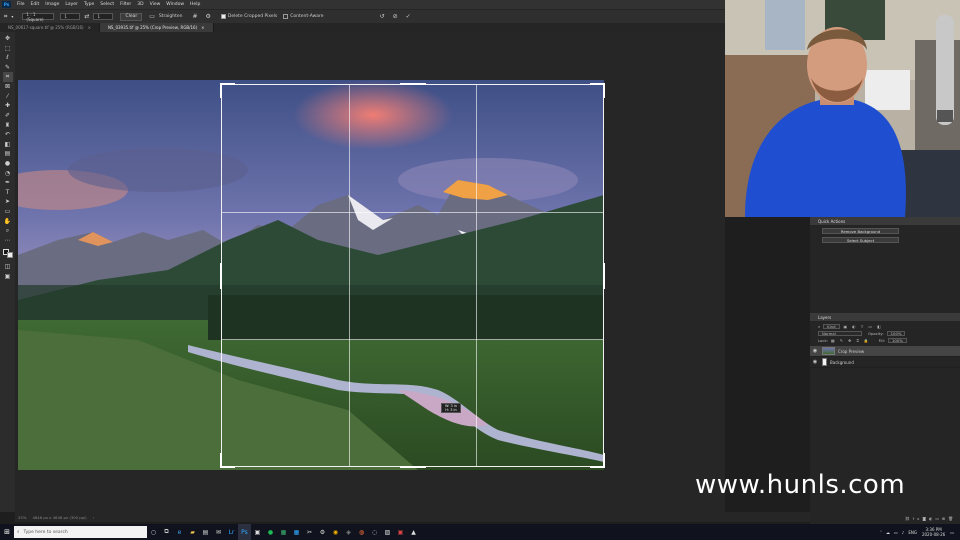 The image size is (960, 540). What do you see at coordinates (38, 17) in the screenshot?
I see `ratio-preset-select: 1 : 1 (Square)` at bounding box center [38, 17].